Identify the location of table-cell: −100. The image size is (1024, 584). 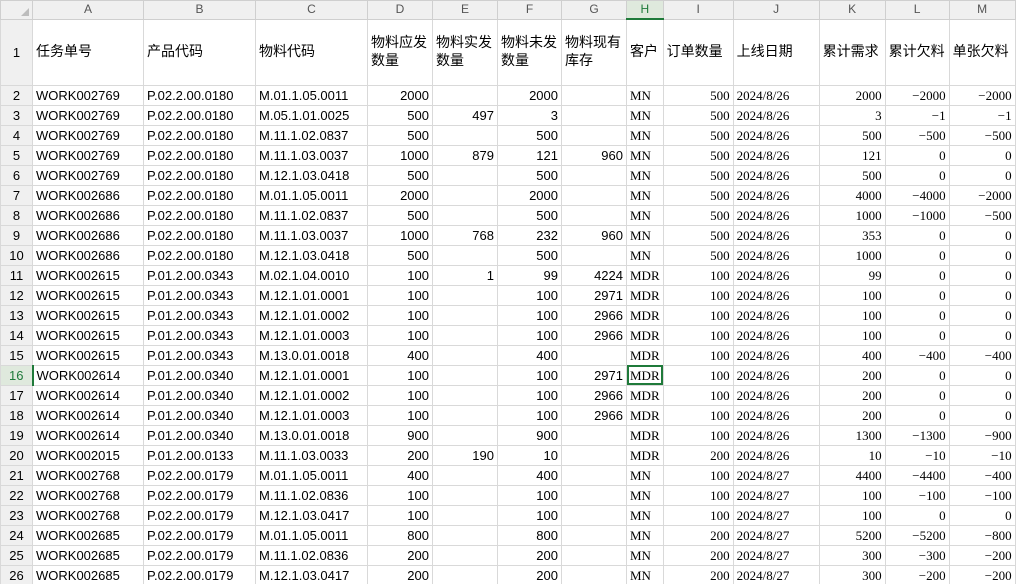
(917, 495).